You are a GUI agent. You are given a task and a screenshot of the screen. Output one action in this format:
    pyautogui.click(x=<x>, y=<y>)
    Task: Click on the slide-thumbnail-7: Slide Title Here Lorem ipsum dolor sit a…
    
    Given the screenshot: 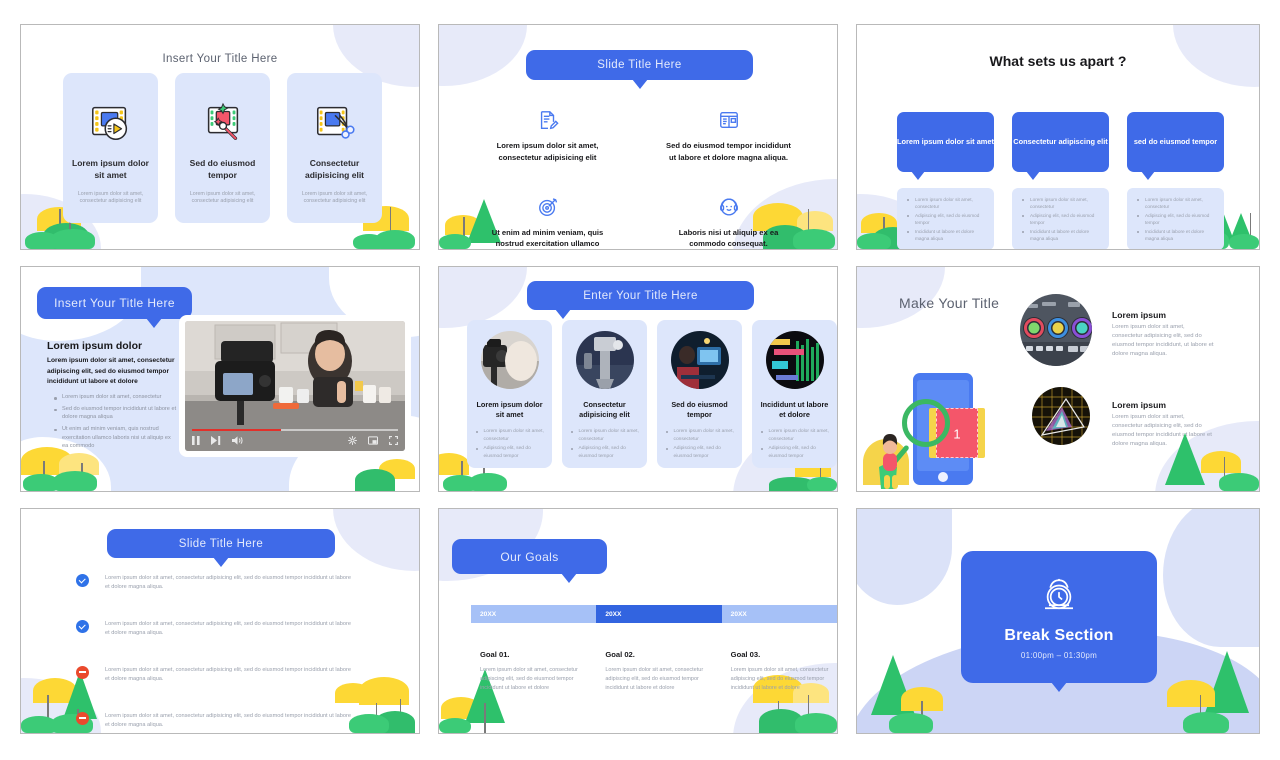 What is the action you would take?
    pyautogui.click(x=220, y=621)
    